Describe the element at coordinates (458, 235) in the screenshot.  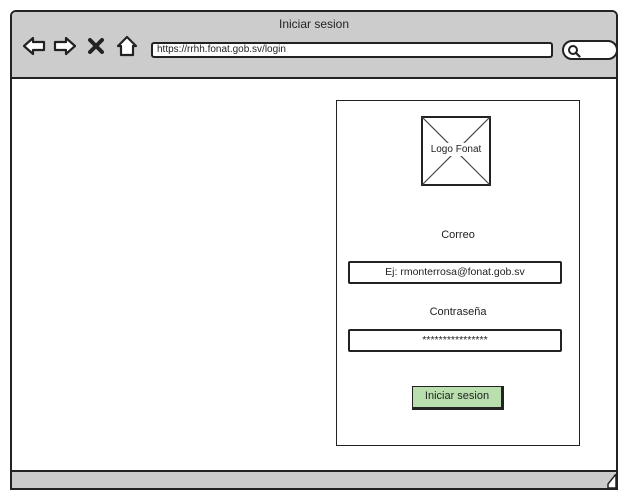
I see `email-label: Correo` at that location.